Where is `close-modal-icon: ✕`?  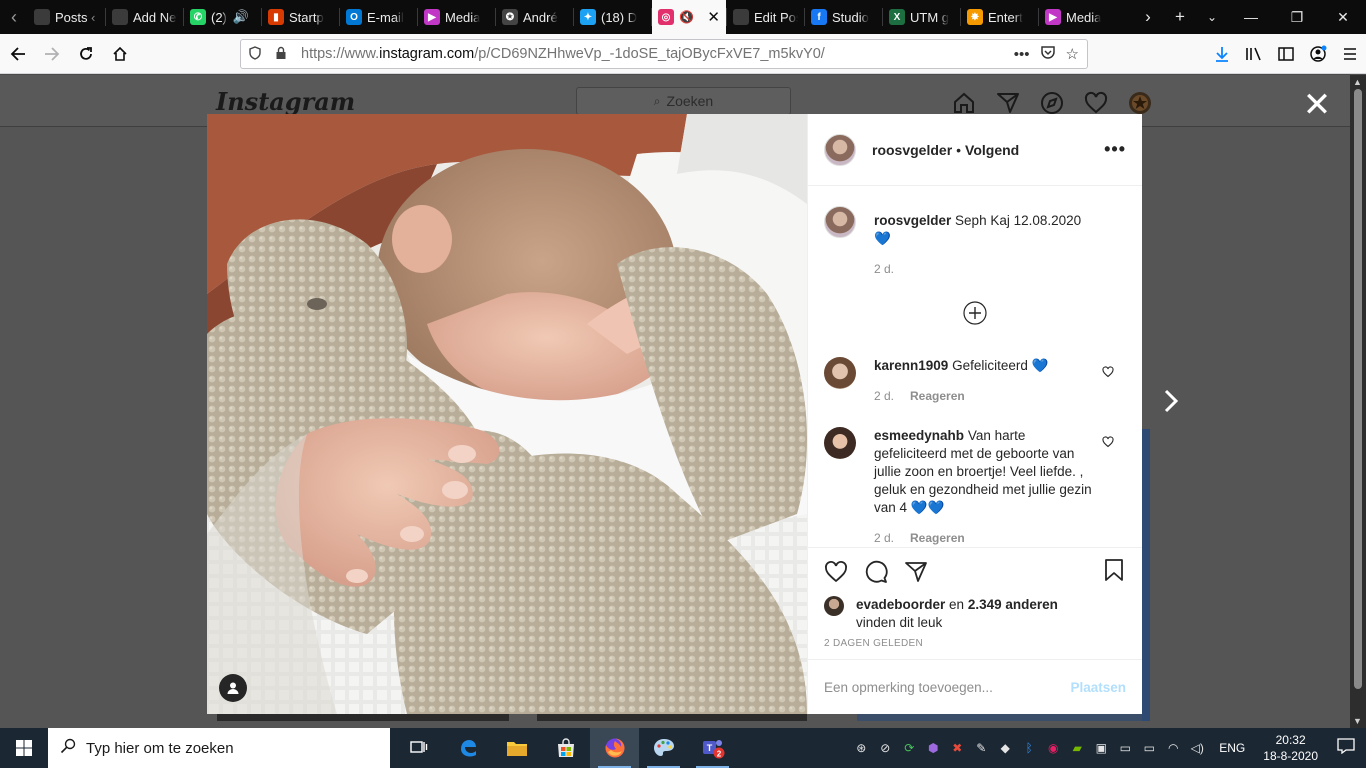 close-modal-icon: ✕ is located at coordinates (1317, 105).